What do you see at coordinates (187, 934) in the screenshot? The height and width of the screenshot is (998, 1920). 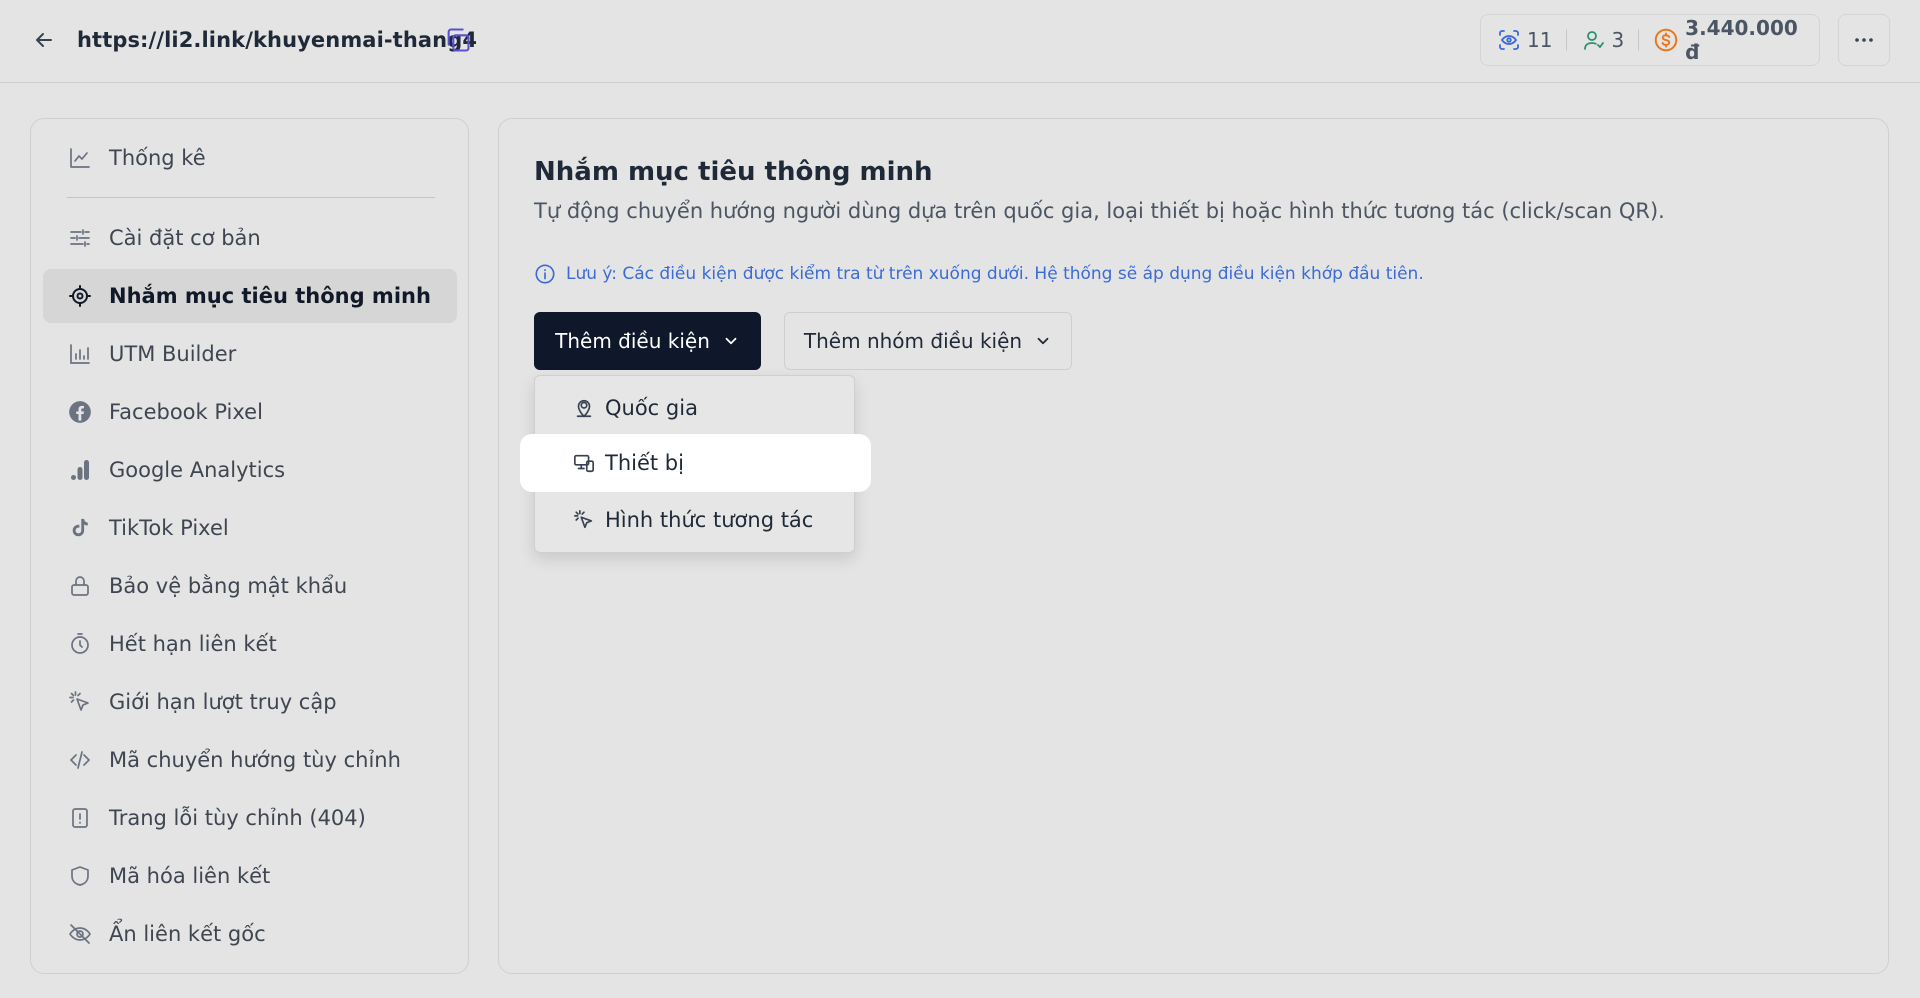 I see `sidebar-item-label: Ẩn liên kết gốc` at bounding box center [187, 934].